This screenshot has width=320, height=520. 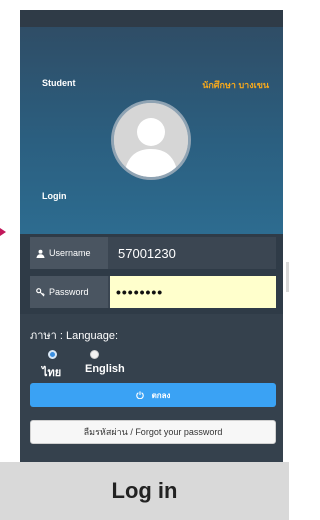 I want to click on ok-button: ตกลง, so click(x=153, y=395).